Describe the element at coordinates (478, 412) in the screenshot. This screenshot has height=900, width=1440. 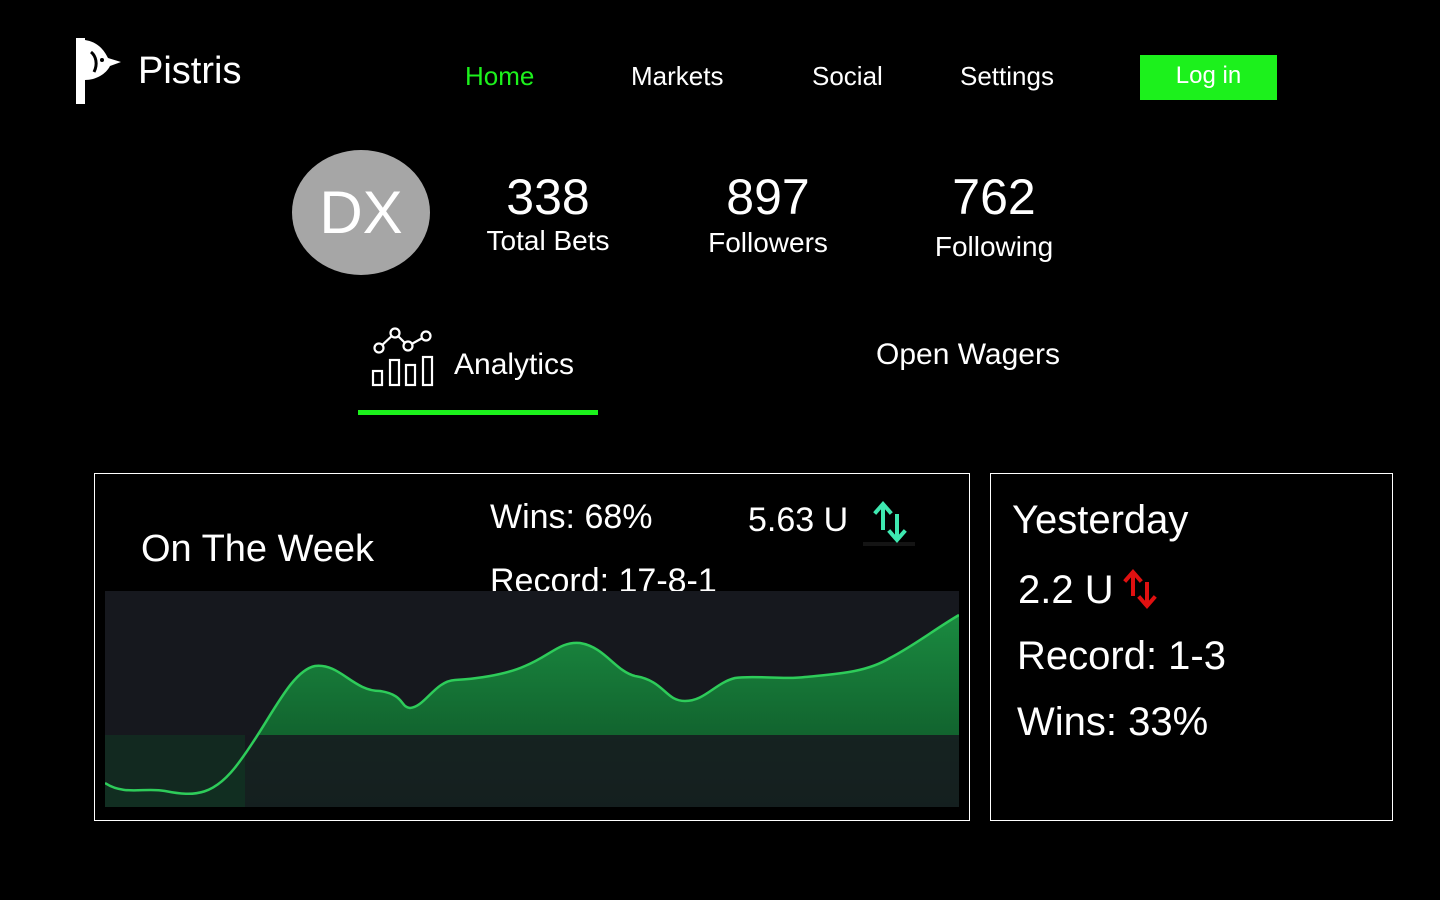
I see `active-tab-indicator` at that location.